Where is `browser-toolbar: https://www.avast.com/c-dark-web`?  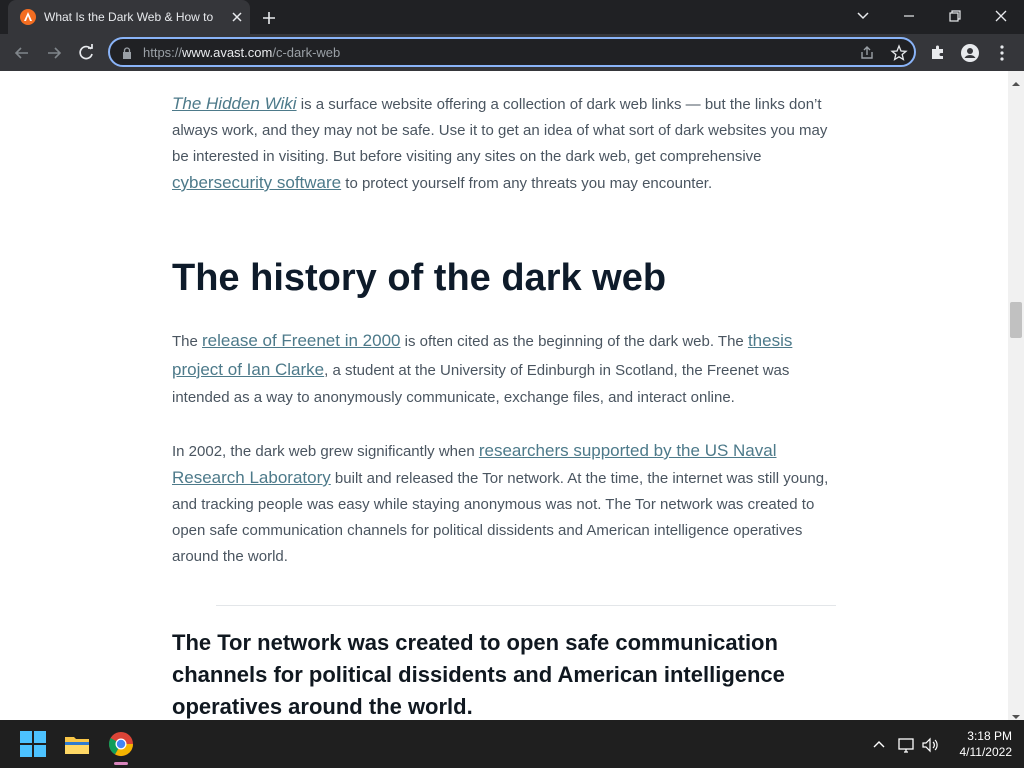 browser-toolbar: https://www.avast.com/c-dark-web is located at coordinates (512, 52).